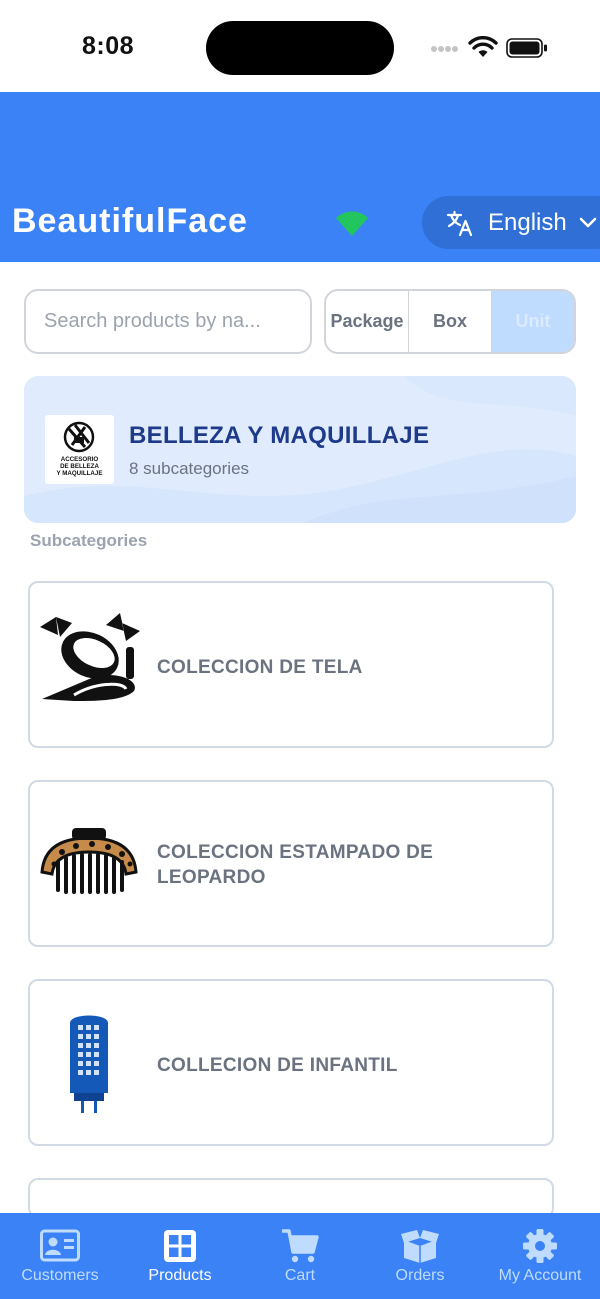 The width and height of the screenshot is (600, 1299). I want to click on grid-icon, so click(180, 1246).